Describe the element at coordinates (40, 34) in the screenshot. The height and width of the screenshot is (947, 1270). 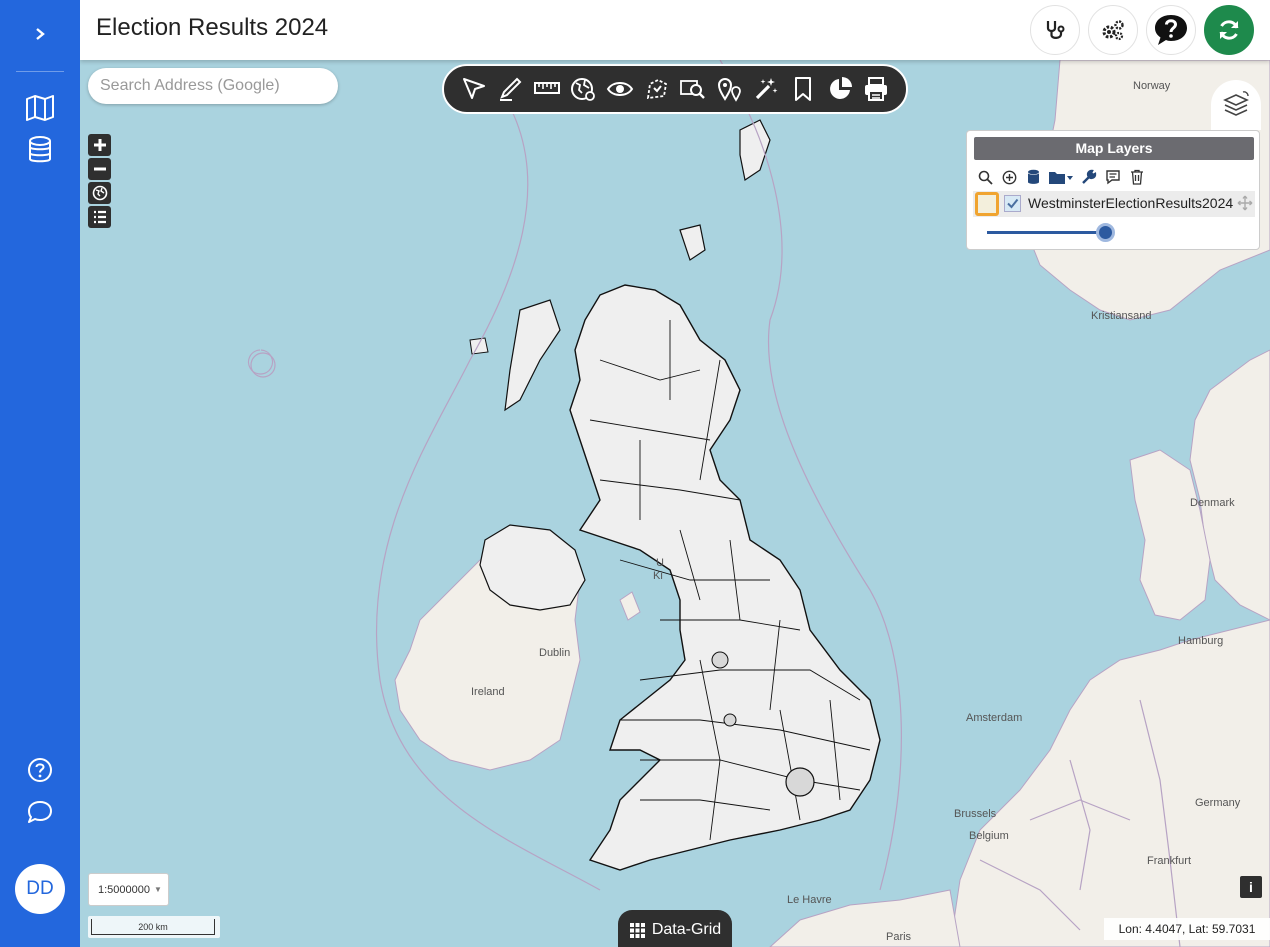
I see `sidebar-expand-button` at that location.